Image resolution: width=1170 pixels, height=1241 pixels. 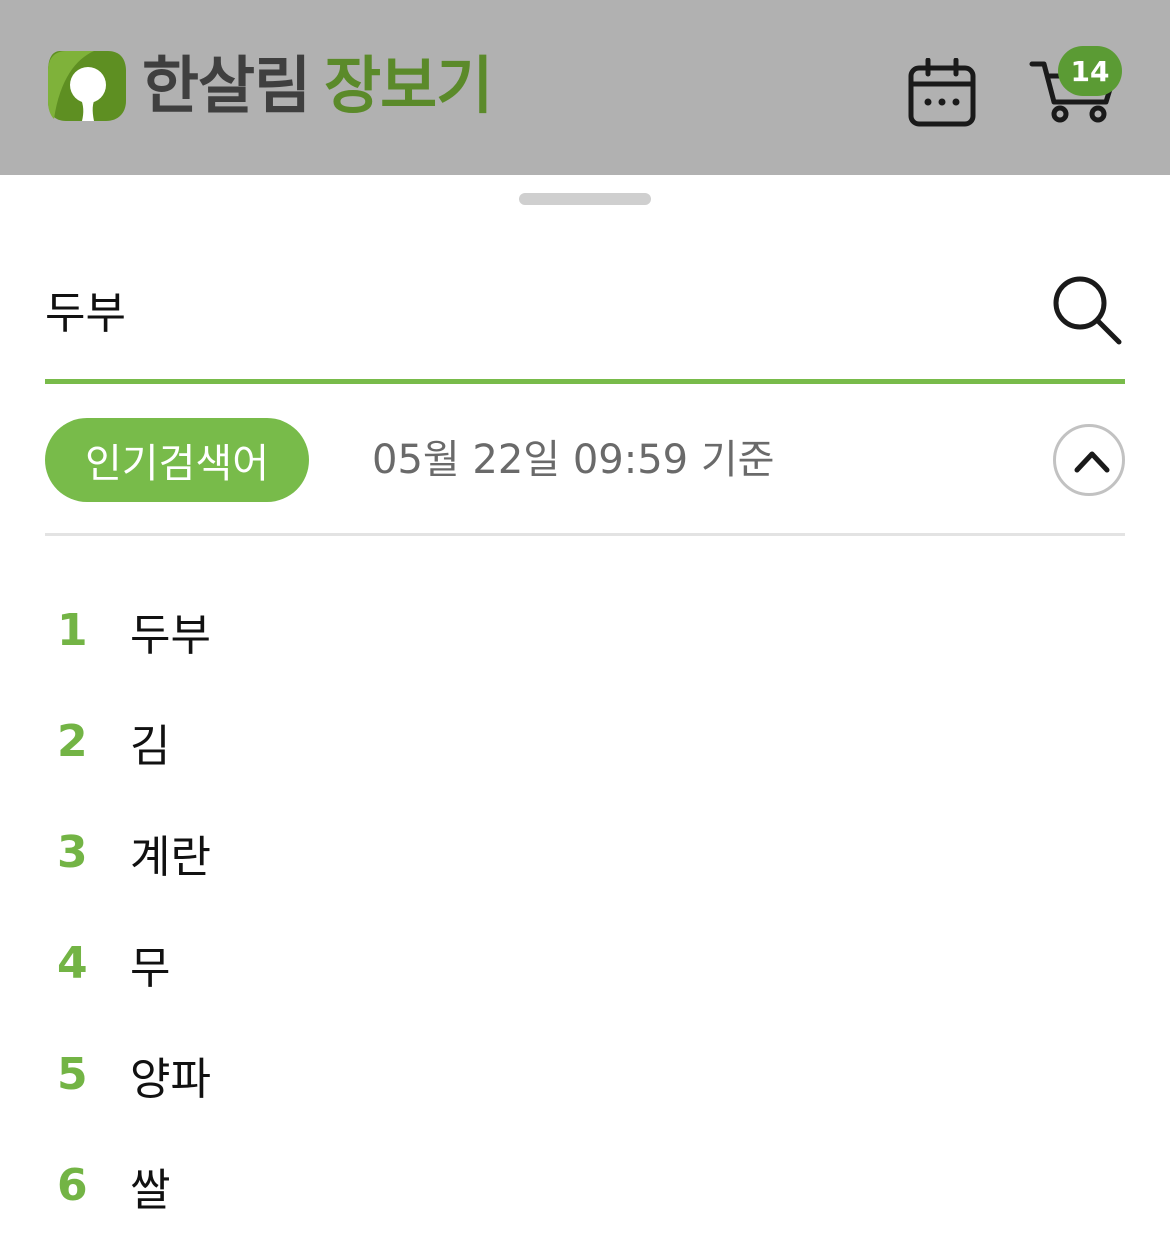 I want to click on popular-search-header: 인기검색어 05월 22일 09:59 기준, so click(x=585, y=477).